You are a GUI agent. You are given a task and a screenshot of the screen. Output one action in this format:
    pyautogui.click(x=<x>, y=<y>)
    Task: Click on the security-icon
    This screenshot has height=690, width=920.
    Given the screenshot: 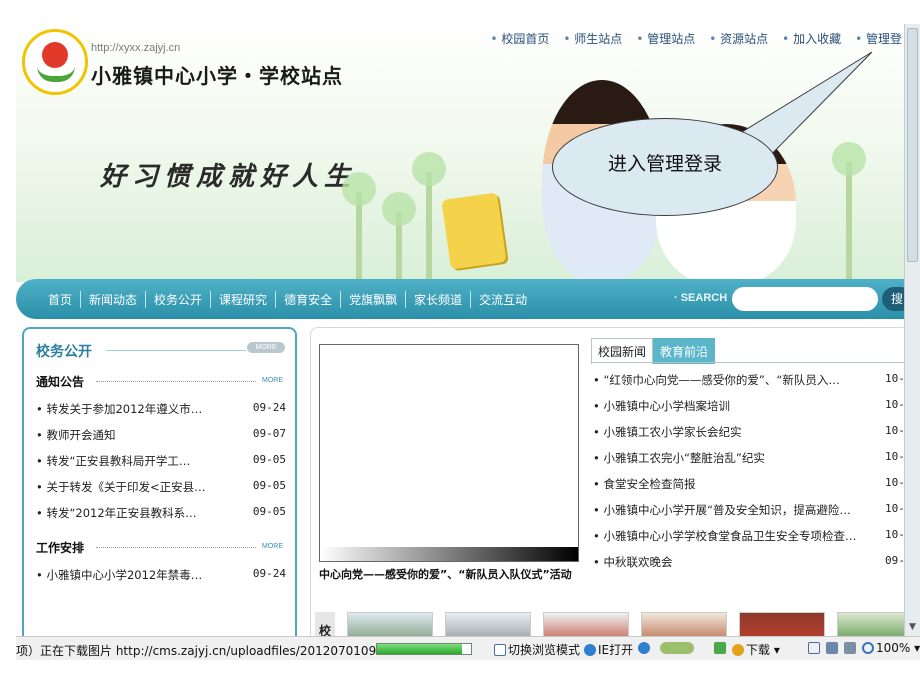 What is the action you would take?
    pyautogui.click(x=645, y=648)
    